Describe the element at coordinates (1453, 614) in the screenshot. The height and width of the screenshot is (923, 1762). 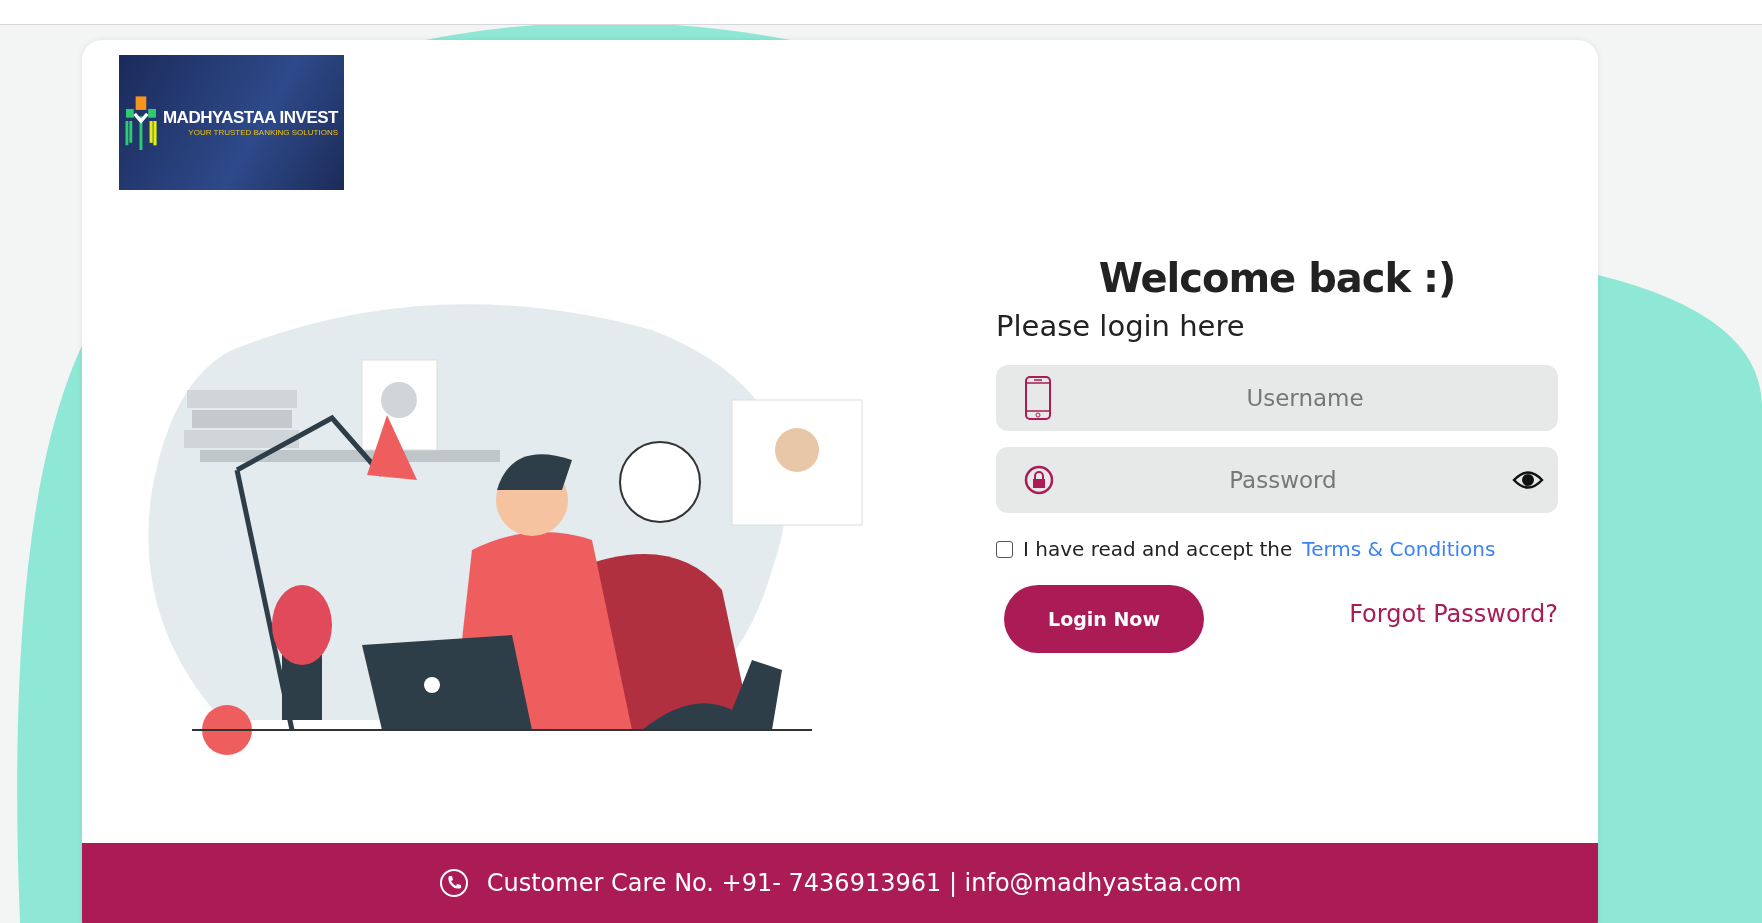
I see `forgot-password-link: Forgot Password?` at that location.